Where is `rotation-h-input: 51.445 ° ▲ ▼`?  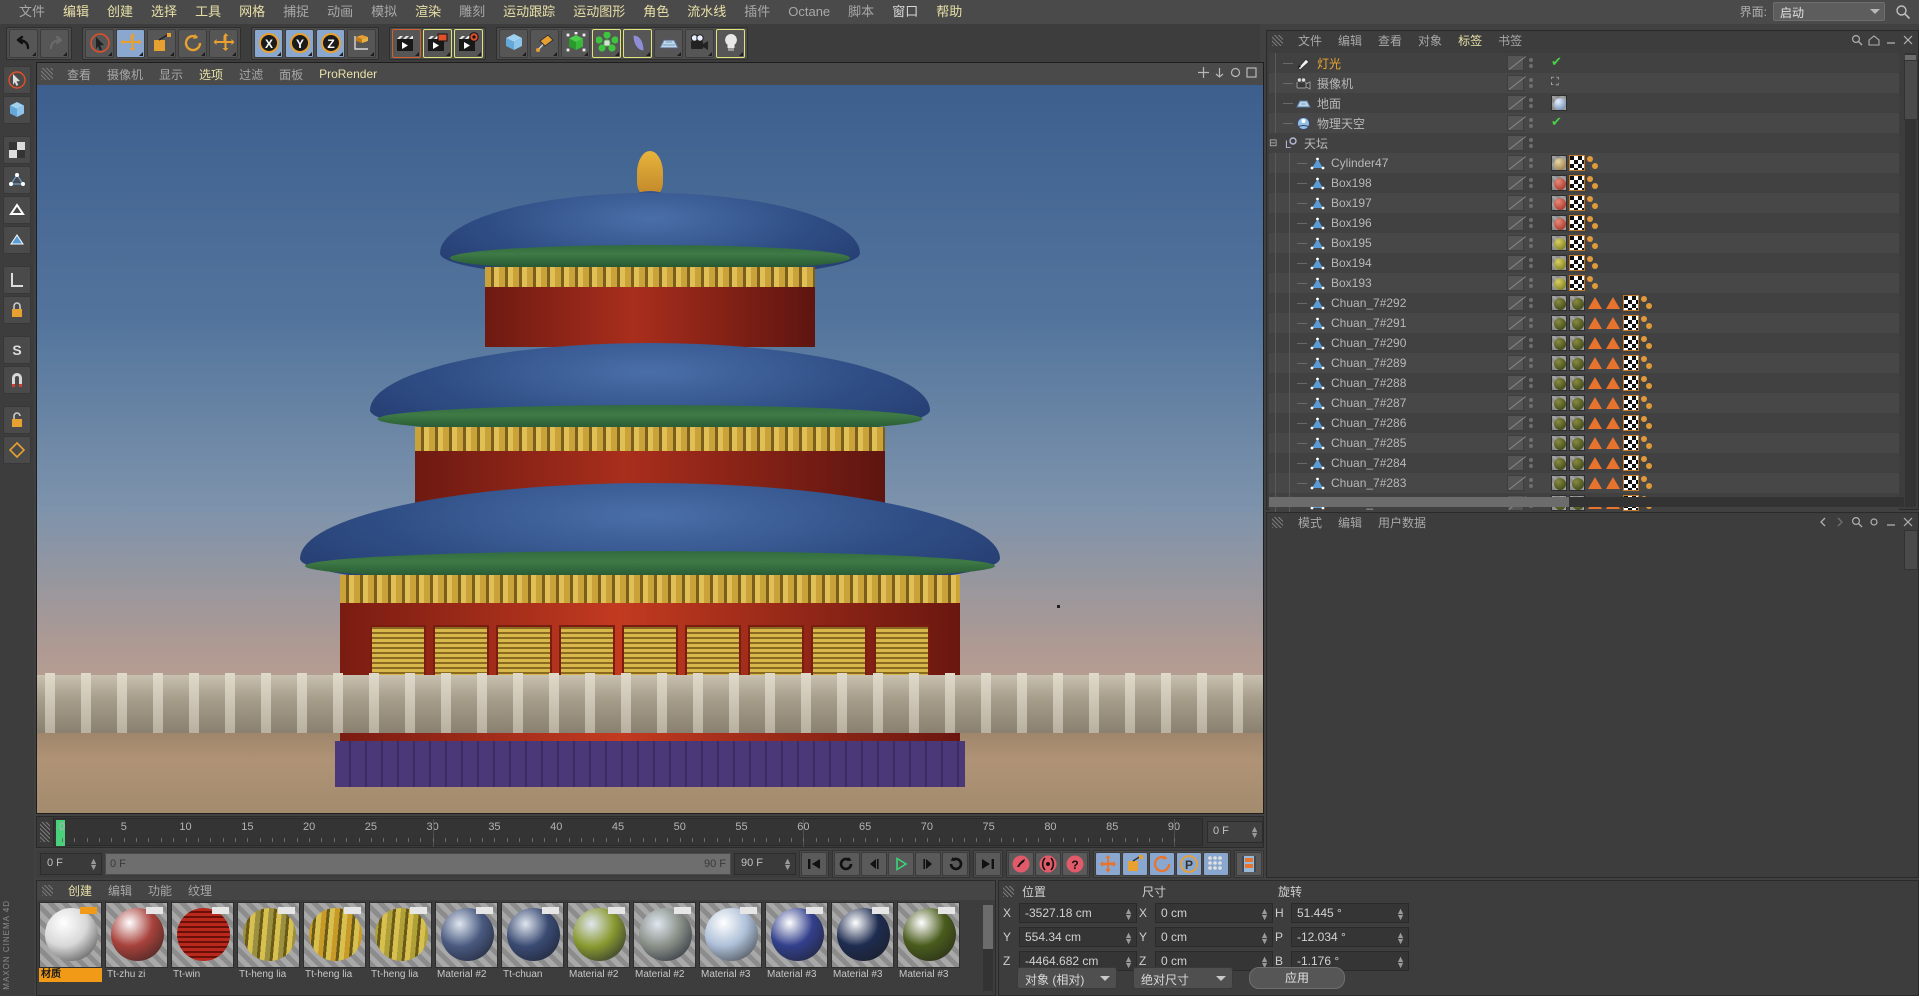 rotation-h-input: 51.445 ° ▲ ▼ is located at coordinates (1350, 913).